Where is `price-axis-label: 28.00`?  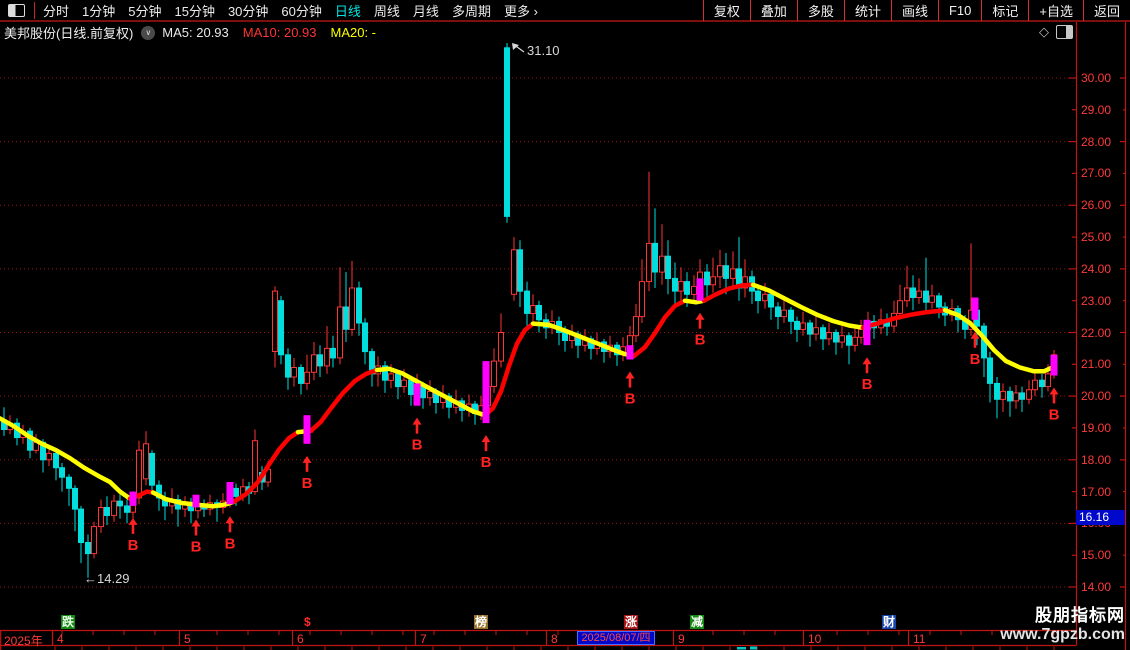 price-axis-label: 28.00 is located at coordinates (1096, 141).